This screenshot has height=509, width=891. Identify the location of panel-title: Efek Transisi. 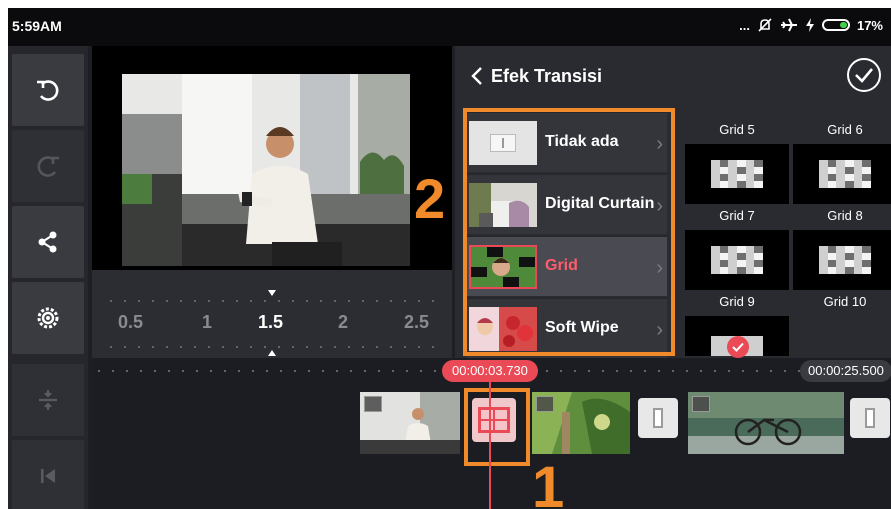
(547, 76).